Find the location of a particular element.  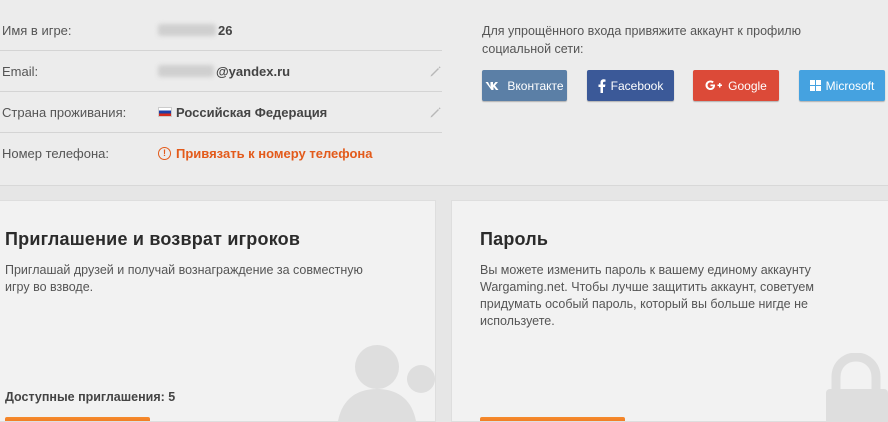

google-button: Google is located at coordinates (736, 85).